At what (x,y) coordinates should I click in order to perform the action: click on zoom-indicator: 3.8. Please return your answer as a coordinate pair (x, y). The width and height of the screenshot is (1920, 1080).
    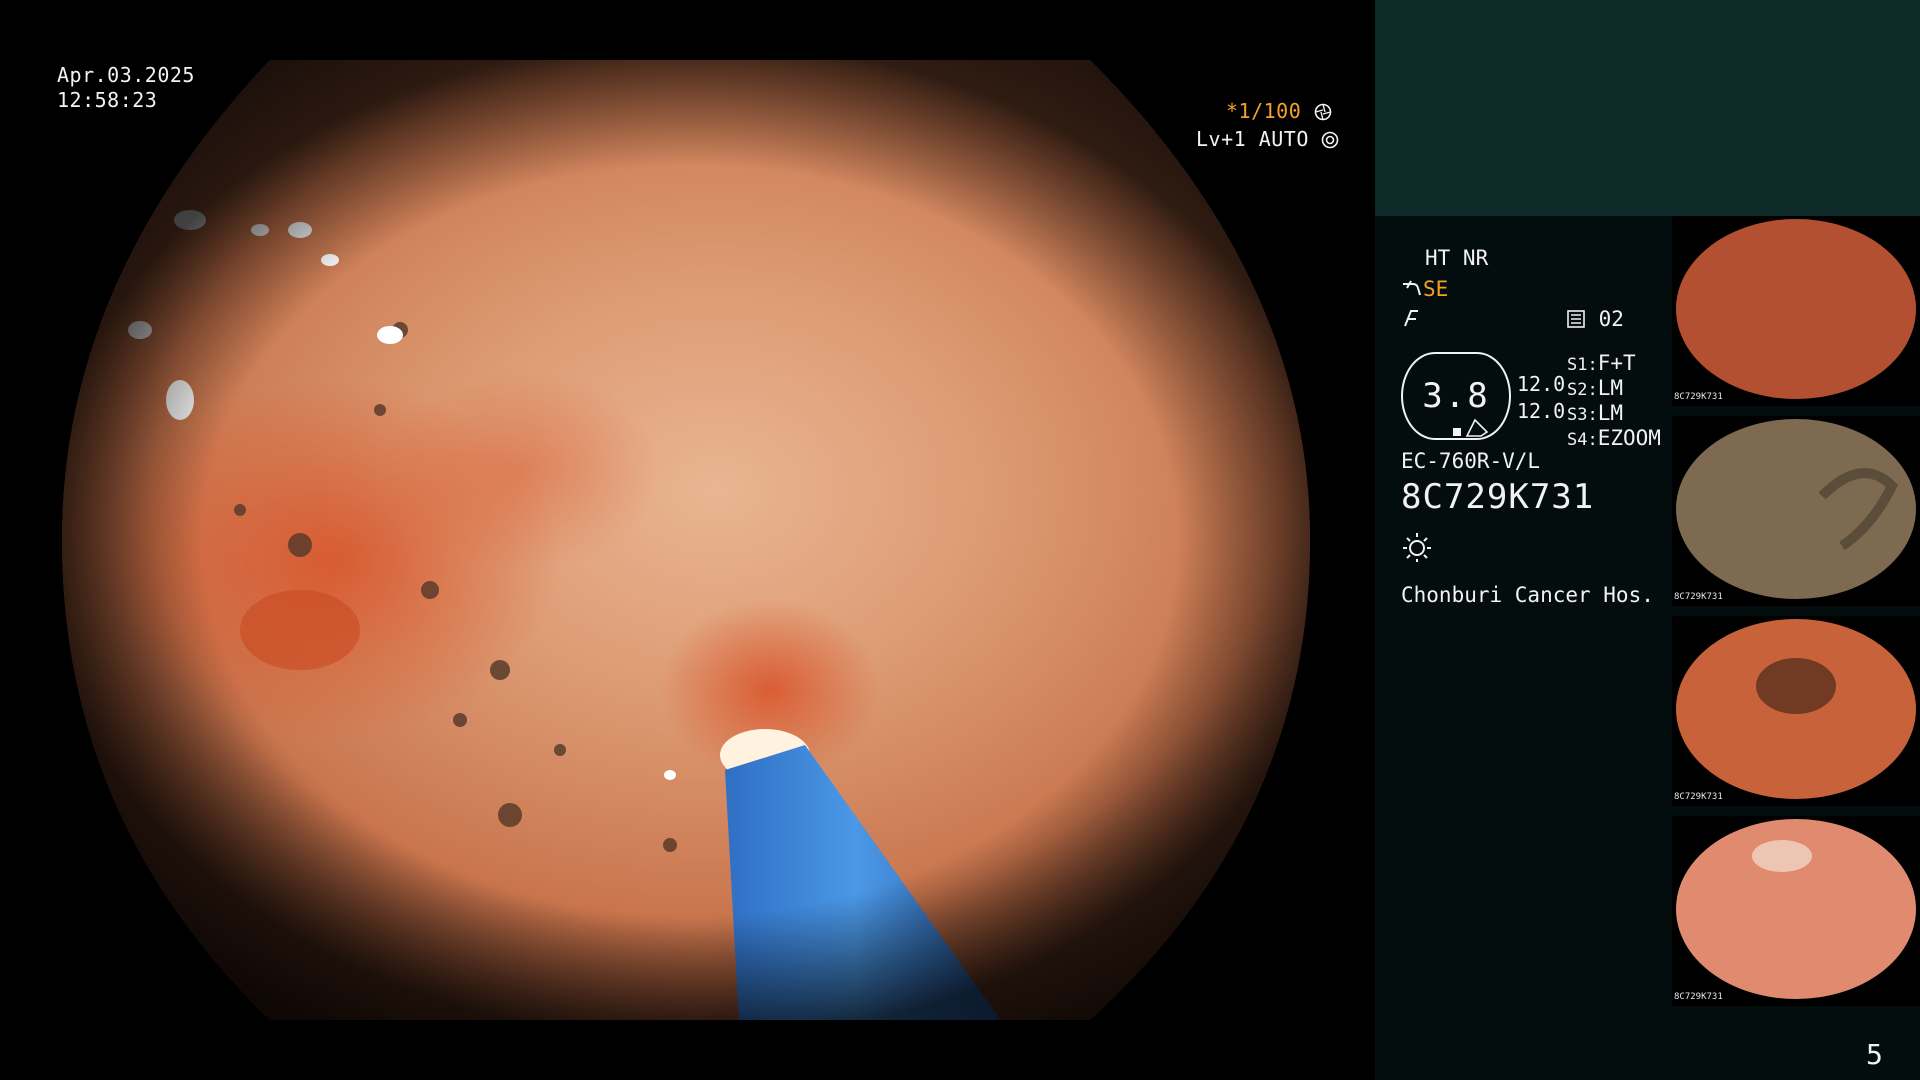
    Looking at the image, I should click on (1456, 396).